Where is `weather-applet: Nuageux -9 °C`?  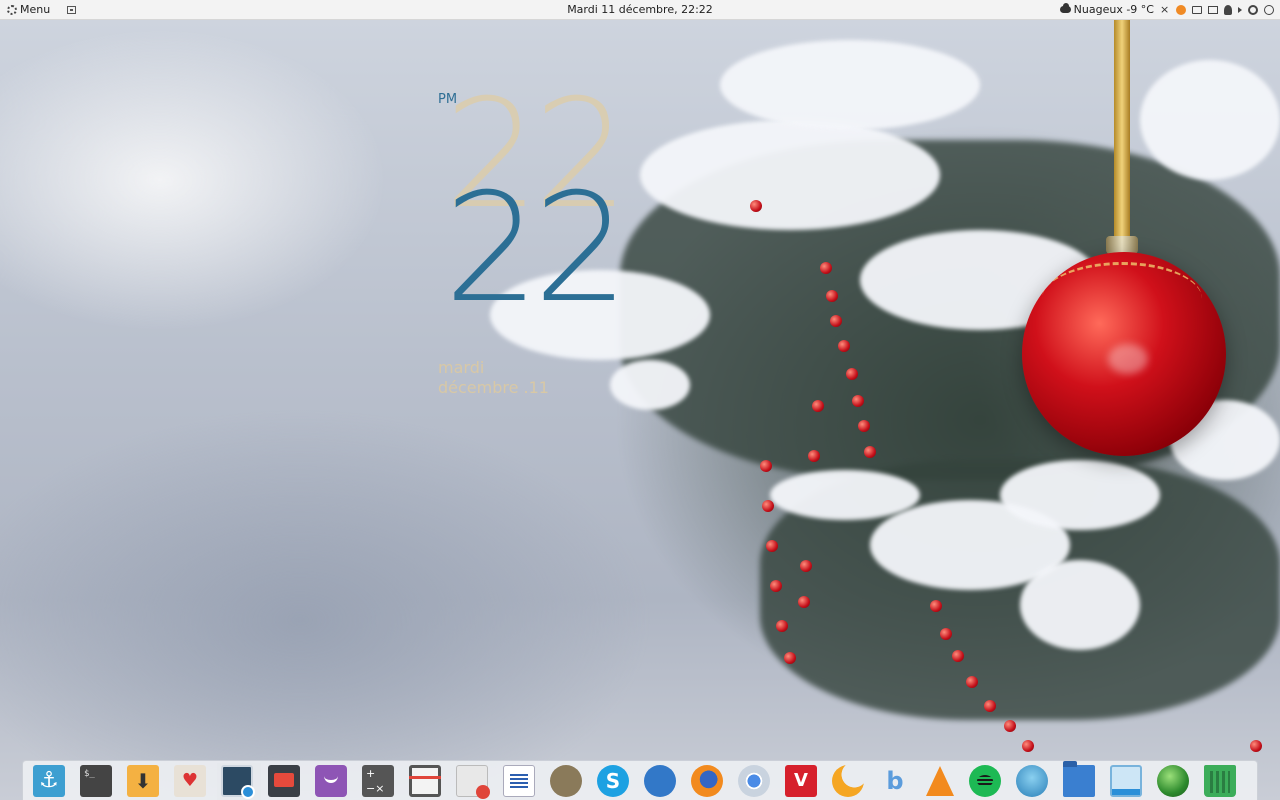
weather-applet: Nuageux -9 °C is located at coordinates (1106, 9).